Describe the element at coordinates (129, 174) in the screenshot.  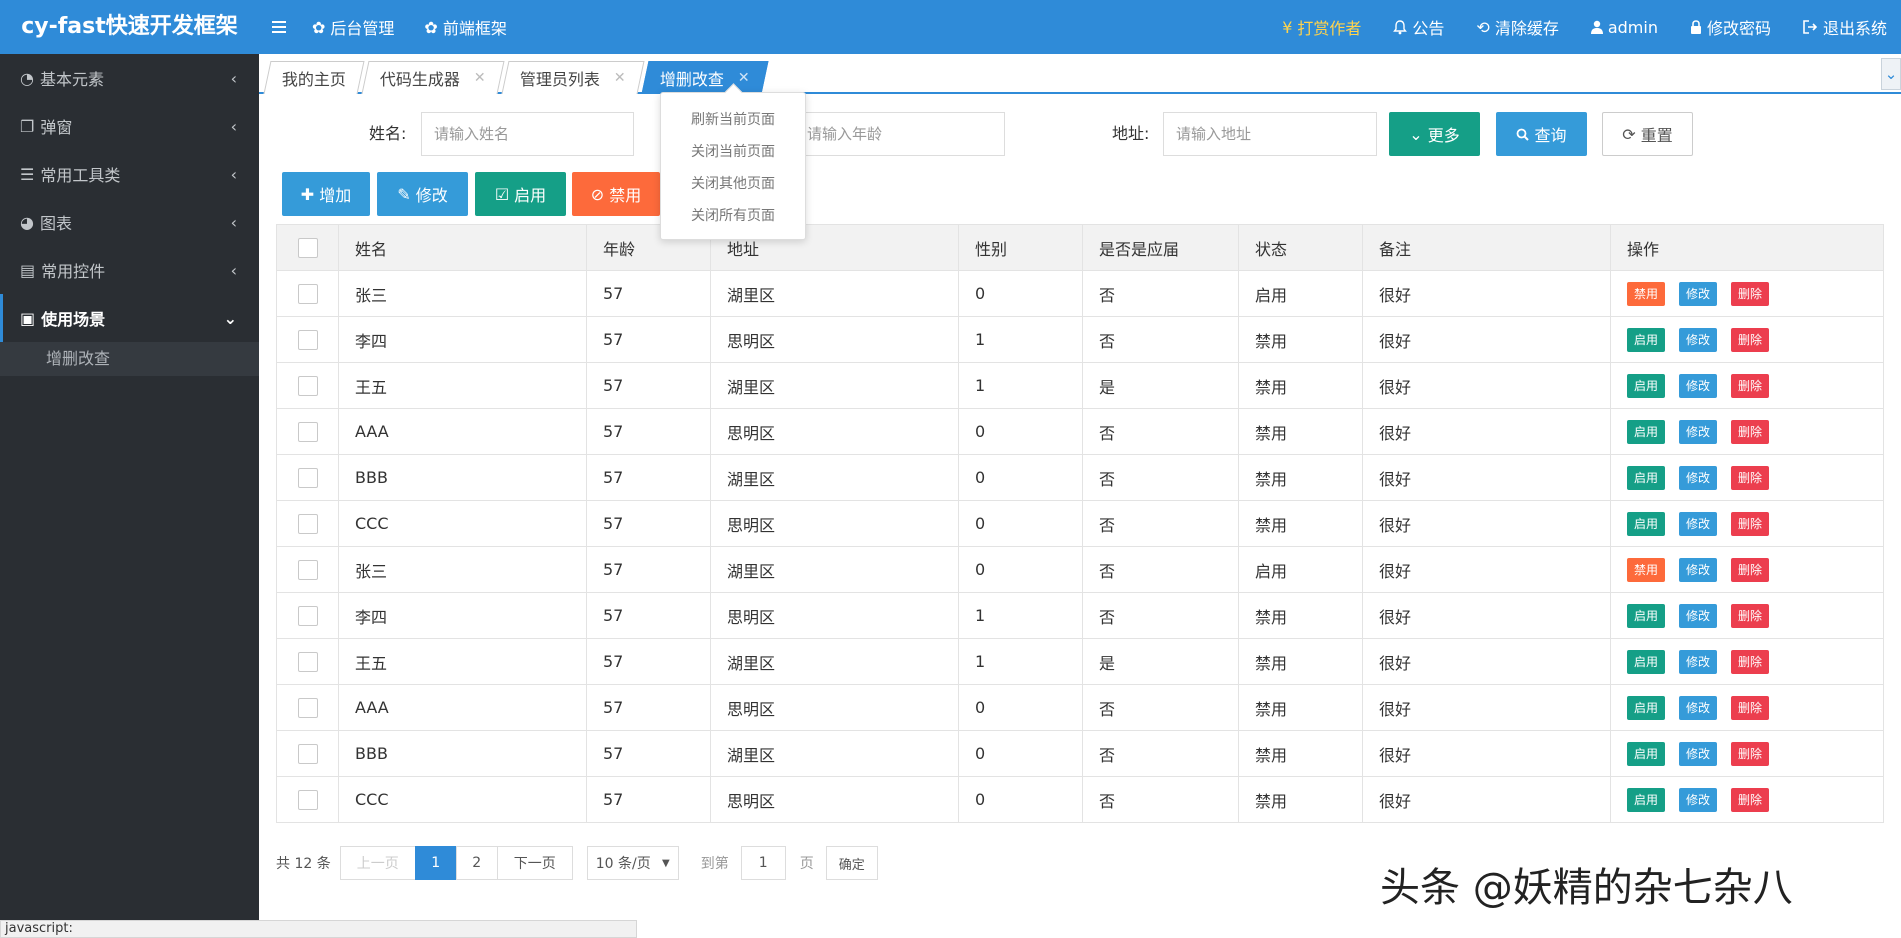
I see `sidebar-item-tools: ☰ 常用工具类 ‹` at that location.